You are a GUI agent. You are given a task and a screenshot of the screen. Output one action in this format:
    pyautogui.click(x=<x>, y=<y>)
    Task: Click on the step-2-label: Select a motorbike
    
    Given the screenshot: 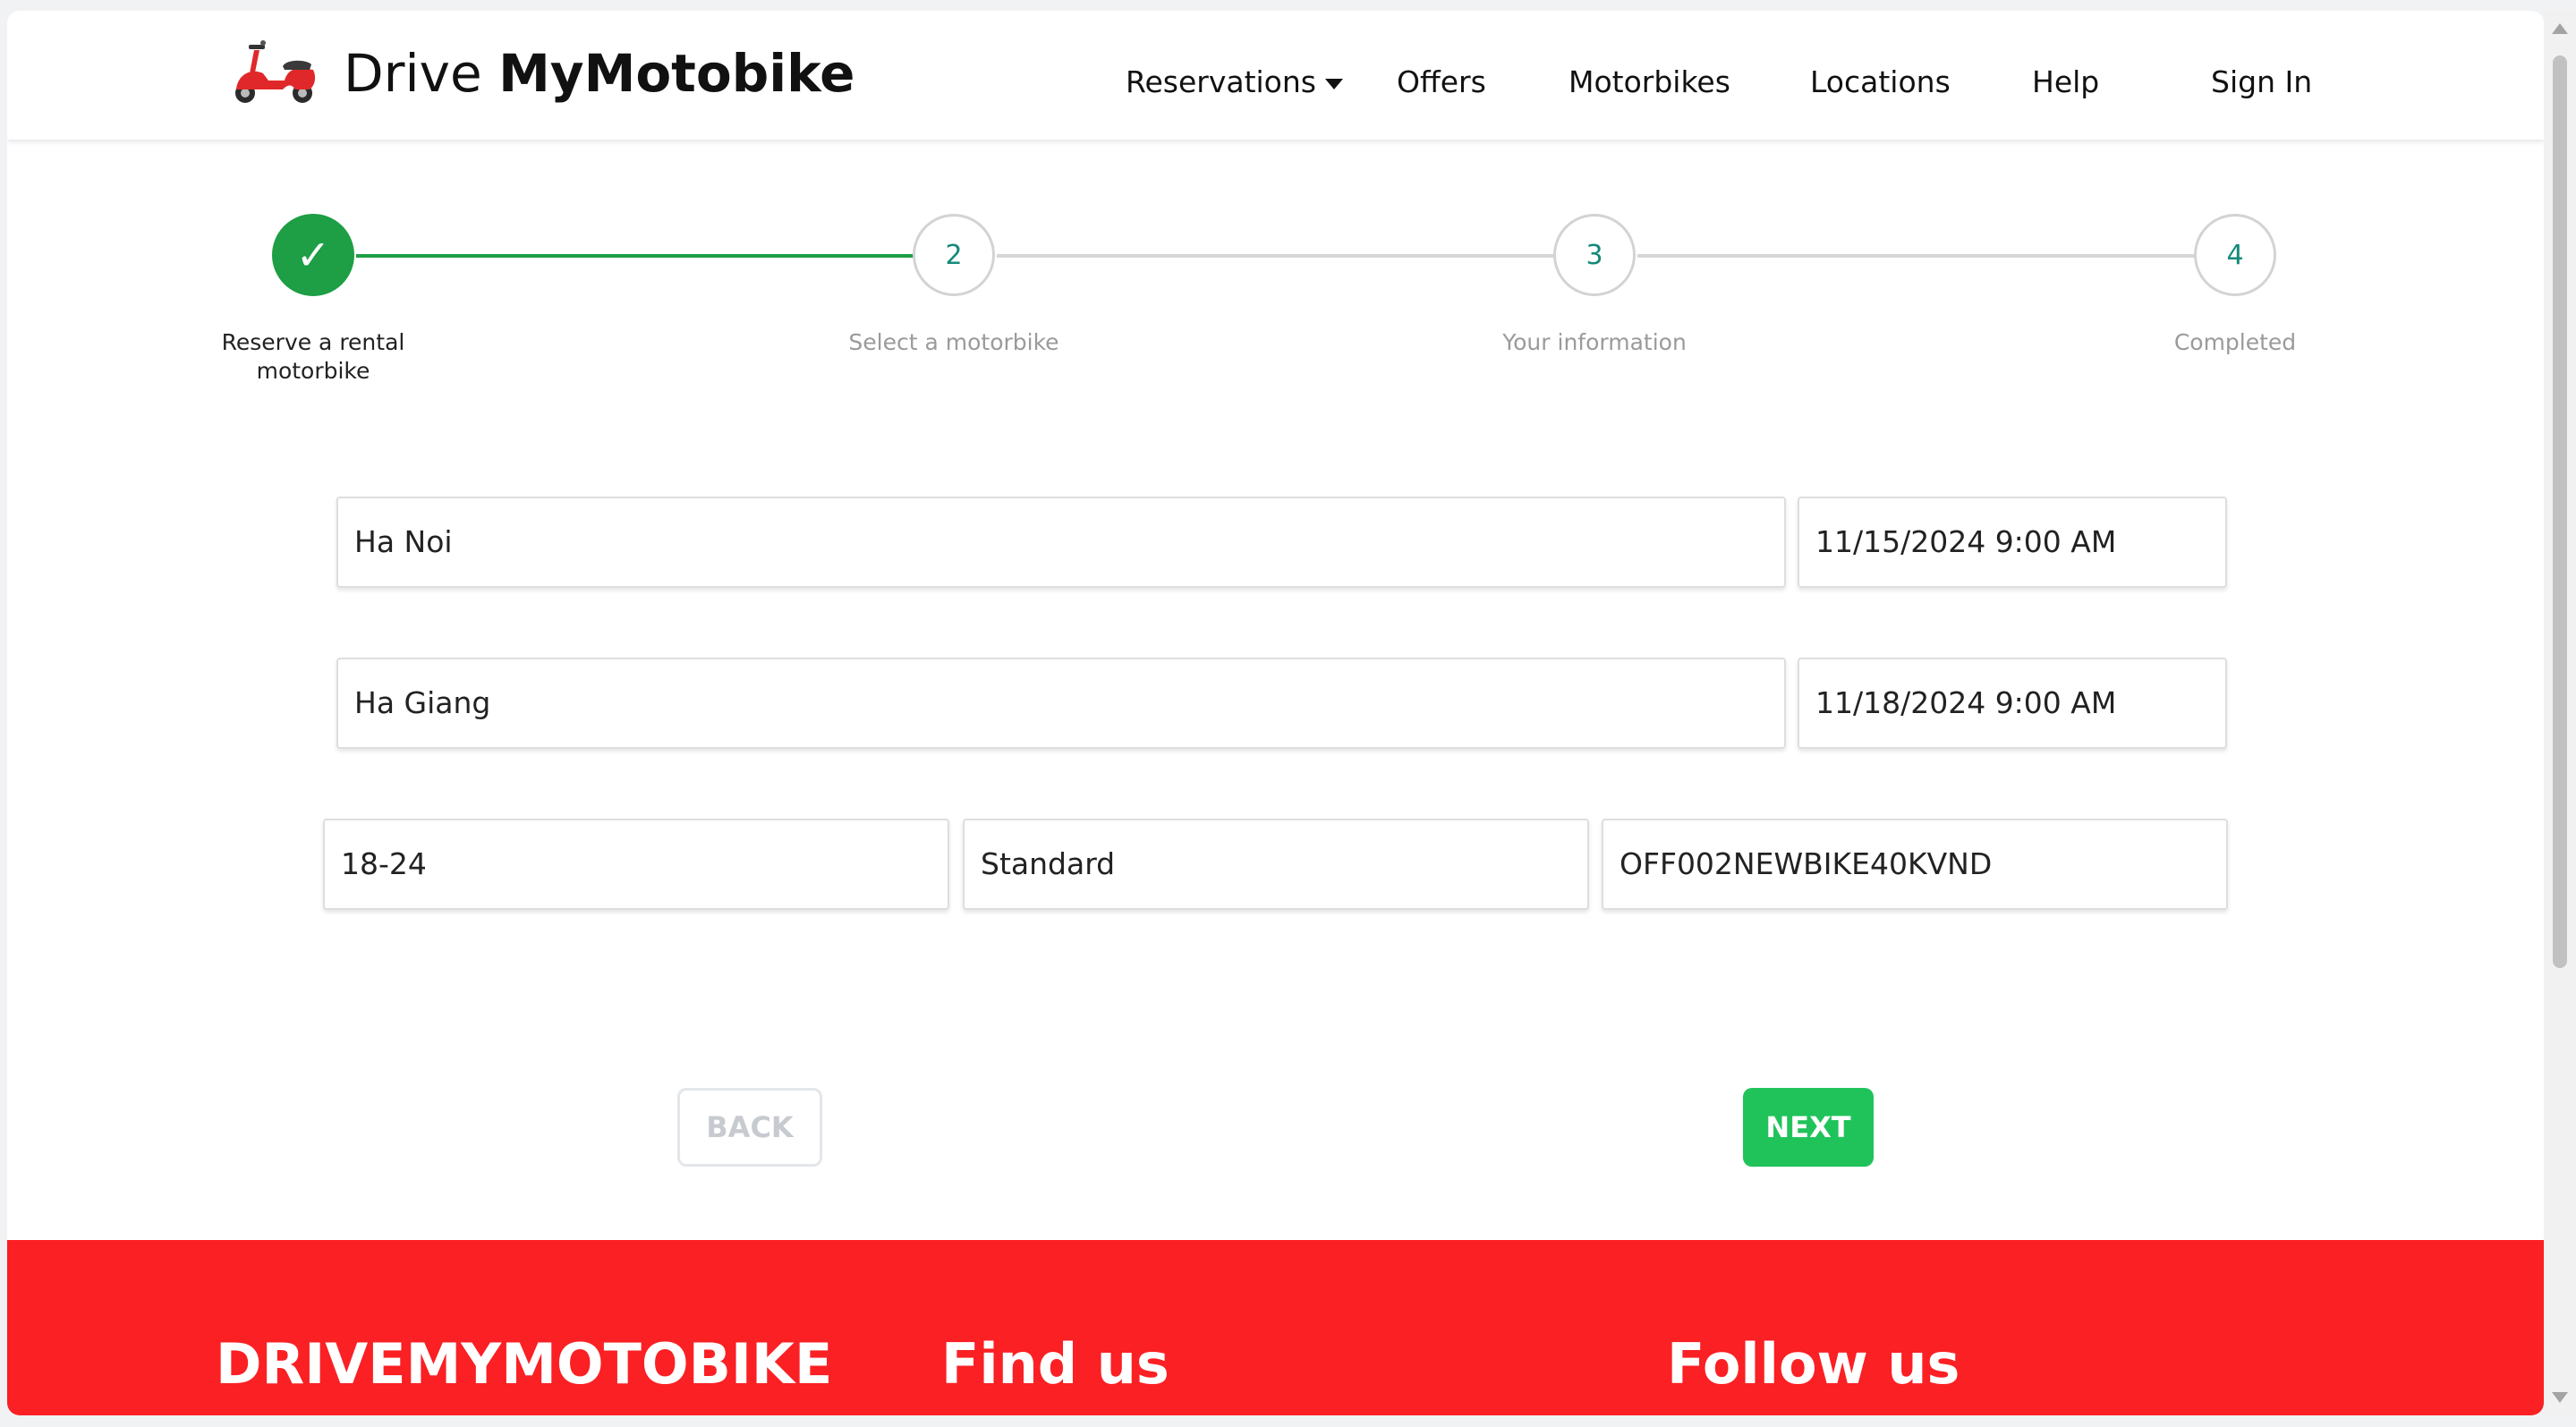 What is the action you would take?
    pyautogui.click(x=953, y=342)
    